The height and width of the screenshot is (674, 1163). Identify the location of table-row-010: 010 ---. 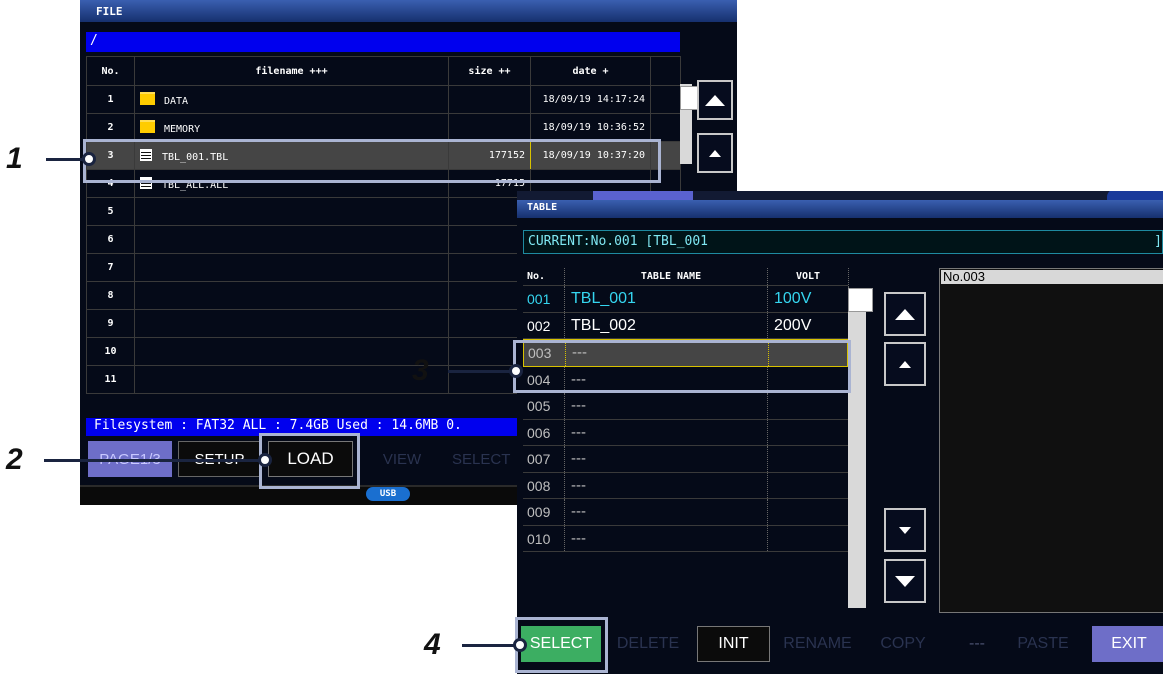
(686, 538).